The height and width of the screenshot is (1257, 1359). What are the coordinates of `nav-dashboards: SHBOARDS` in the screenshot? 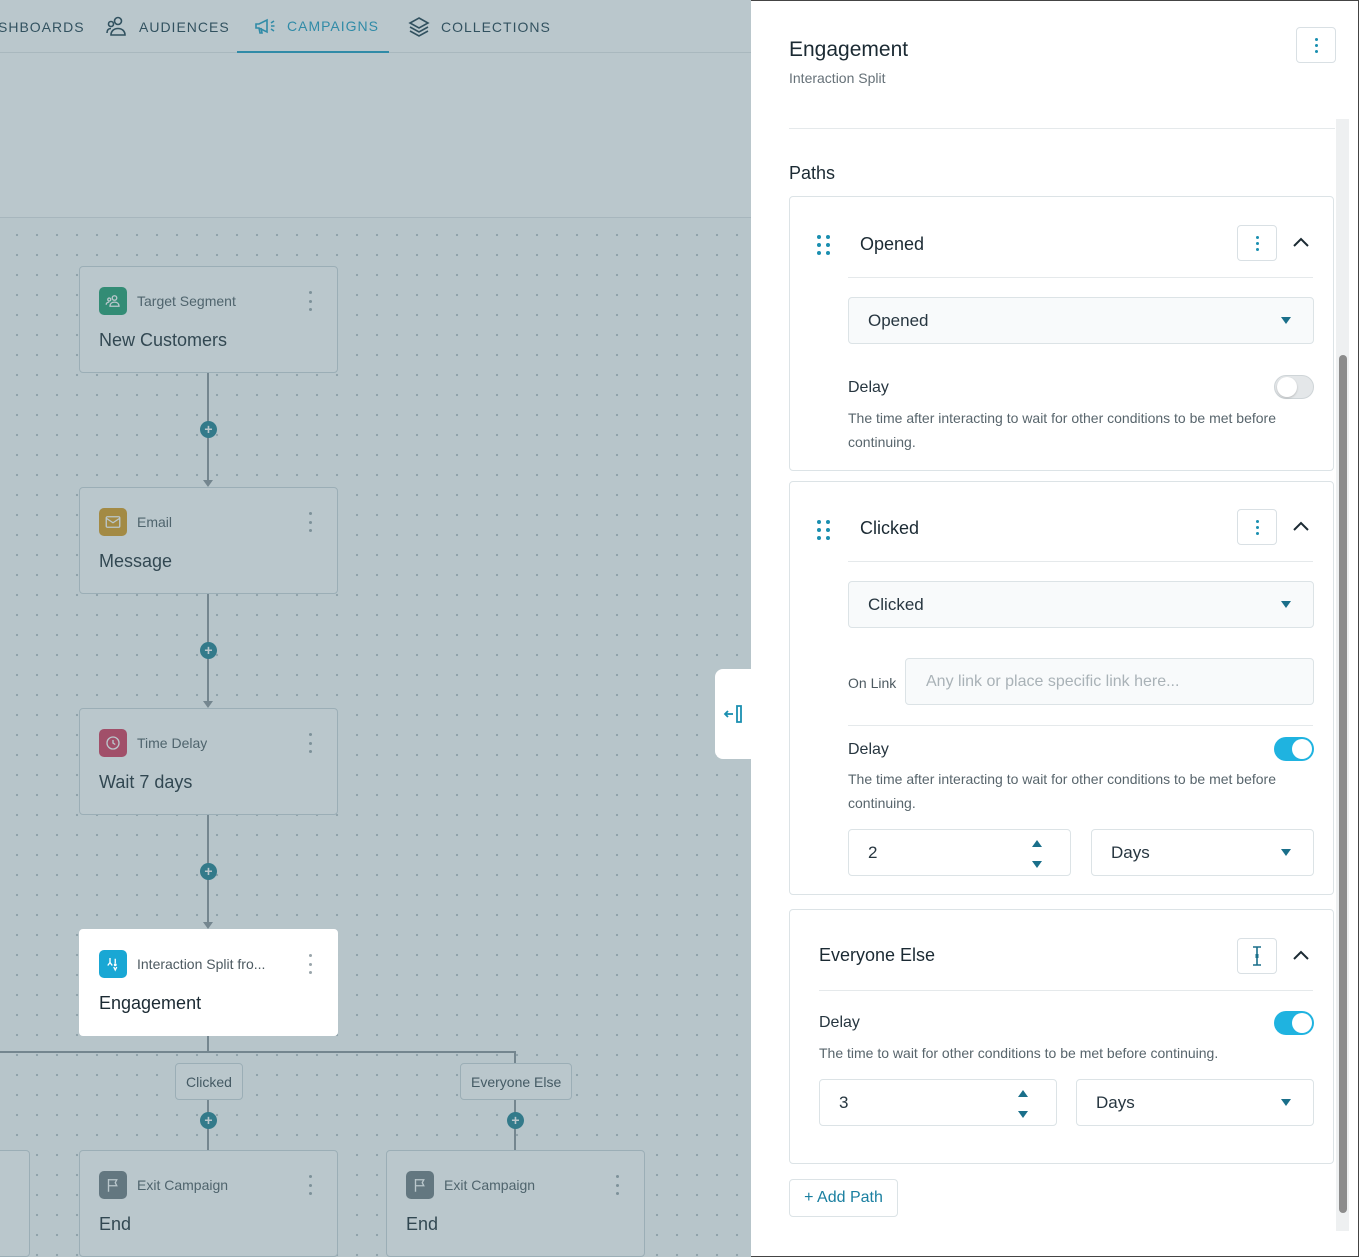 It's located at (42, 26).